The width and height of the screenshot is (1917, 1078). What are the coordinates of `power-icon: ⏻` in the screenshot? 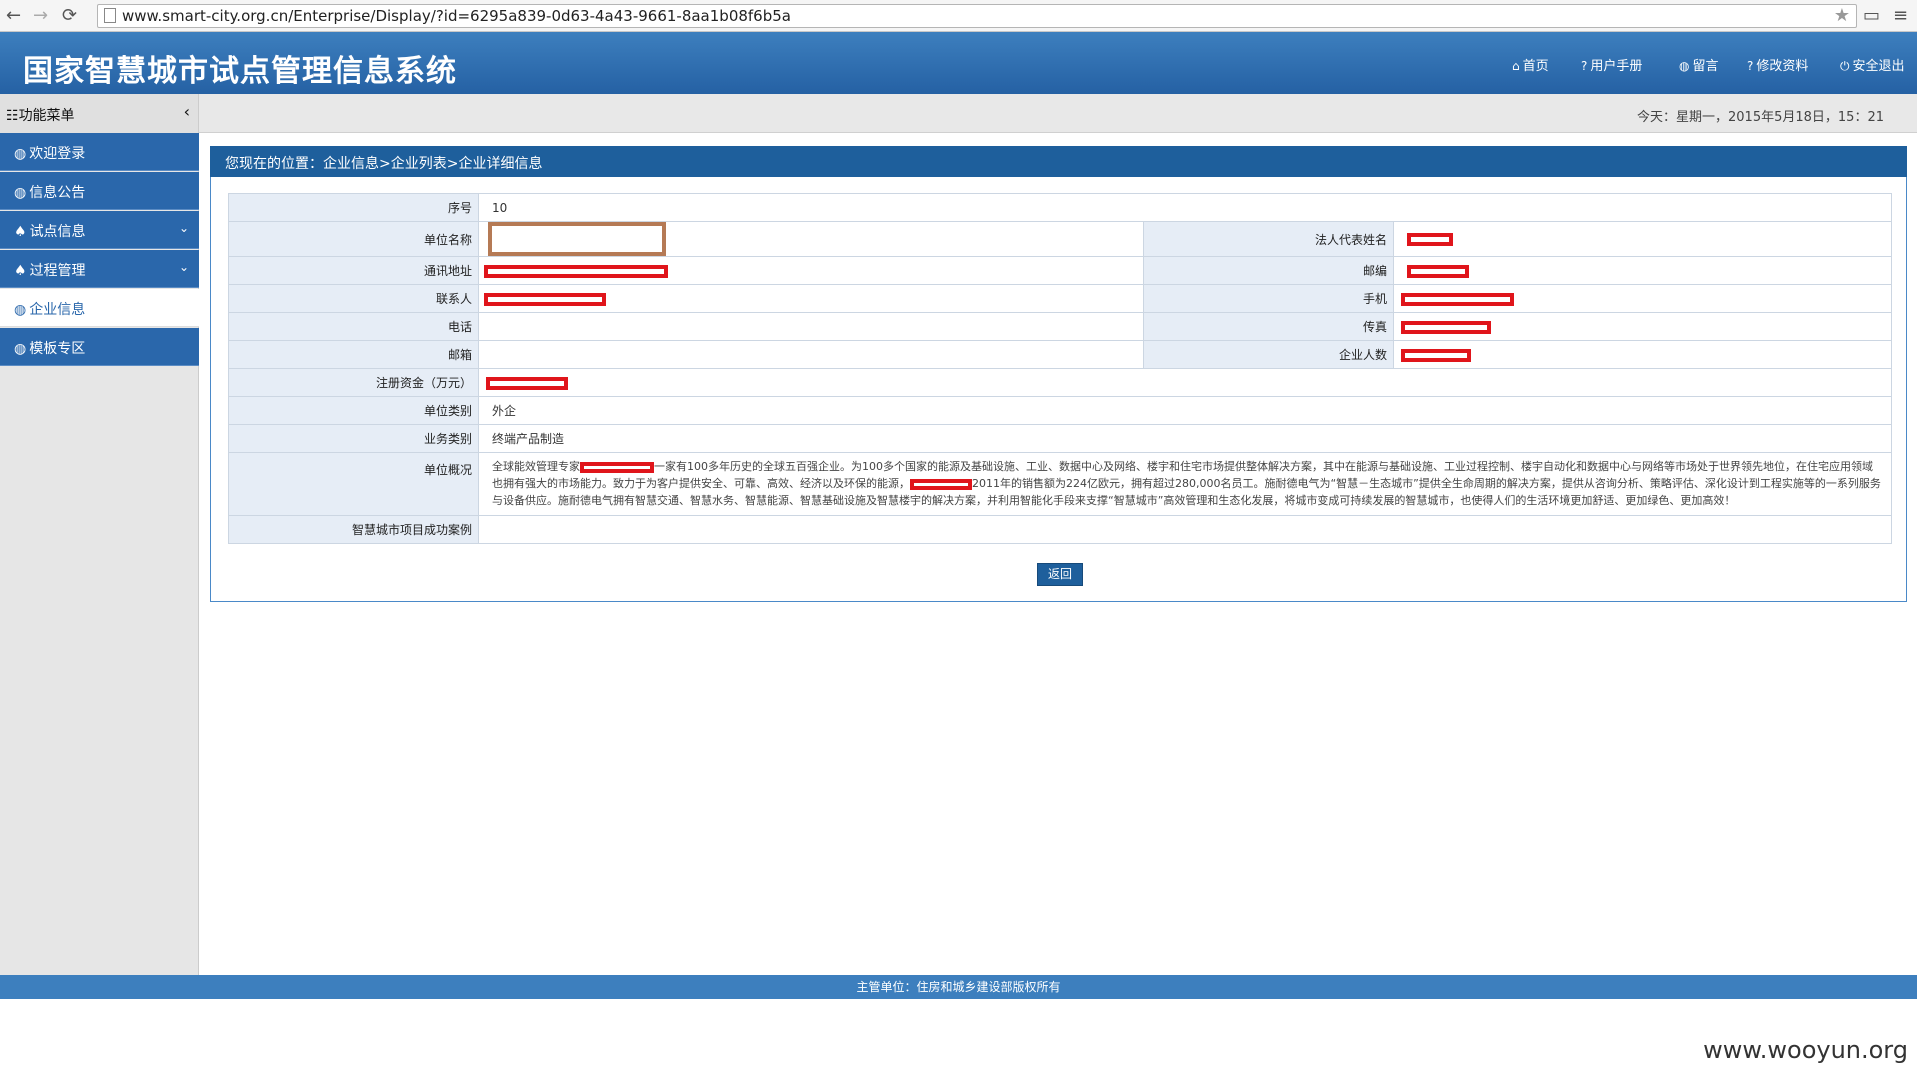 It's located at (1845, 66).